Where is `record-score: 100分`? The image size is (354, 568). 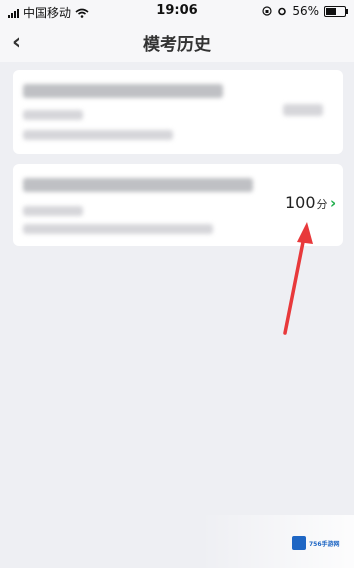
record-score: 100分 is located at coordinates (306, 202).